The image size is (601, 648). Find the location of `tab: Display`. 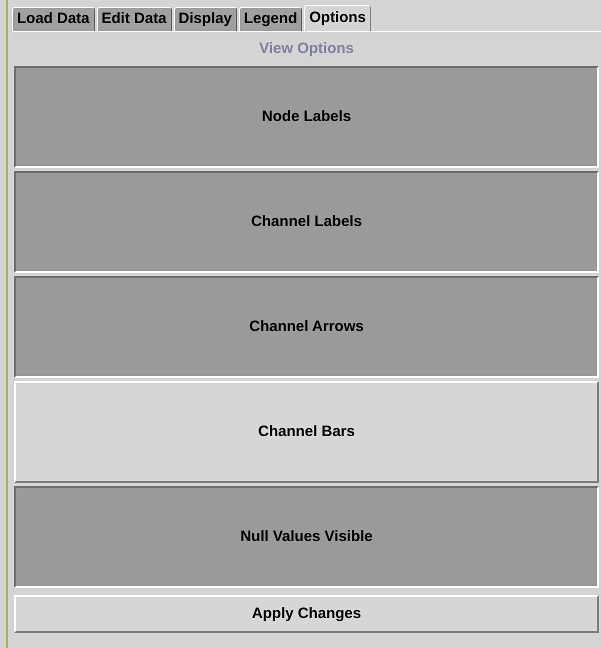

tab: Display is located at coordinates (205, 19).